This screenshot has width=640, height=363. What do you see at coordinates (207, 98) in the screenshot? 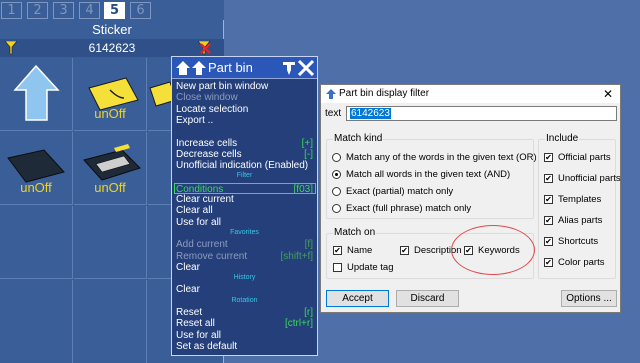
I see `menu-item-label: Close window` at bounding box center [207, 98].